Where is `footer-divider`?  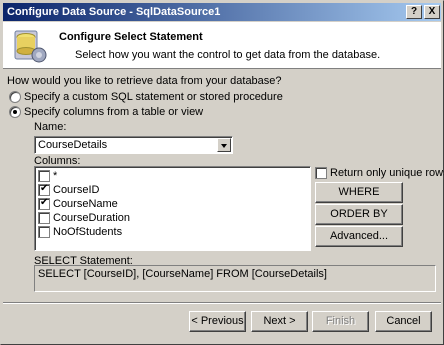
footer-divider is located at coordinates (222, 303).